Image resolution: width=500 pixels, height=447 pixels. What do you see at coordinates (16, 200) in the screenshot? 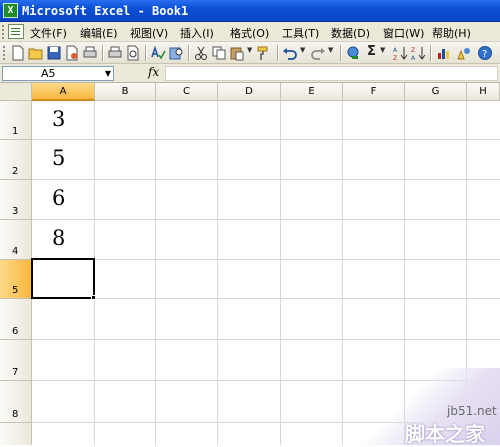
I see `row-header-3: 3` at bounding box center [16, 200].